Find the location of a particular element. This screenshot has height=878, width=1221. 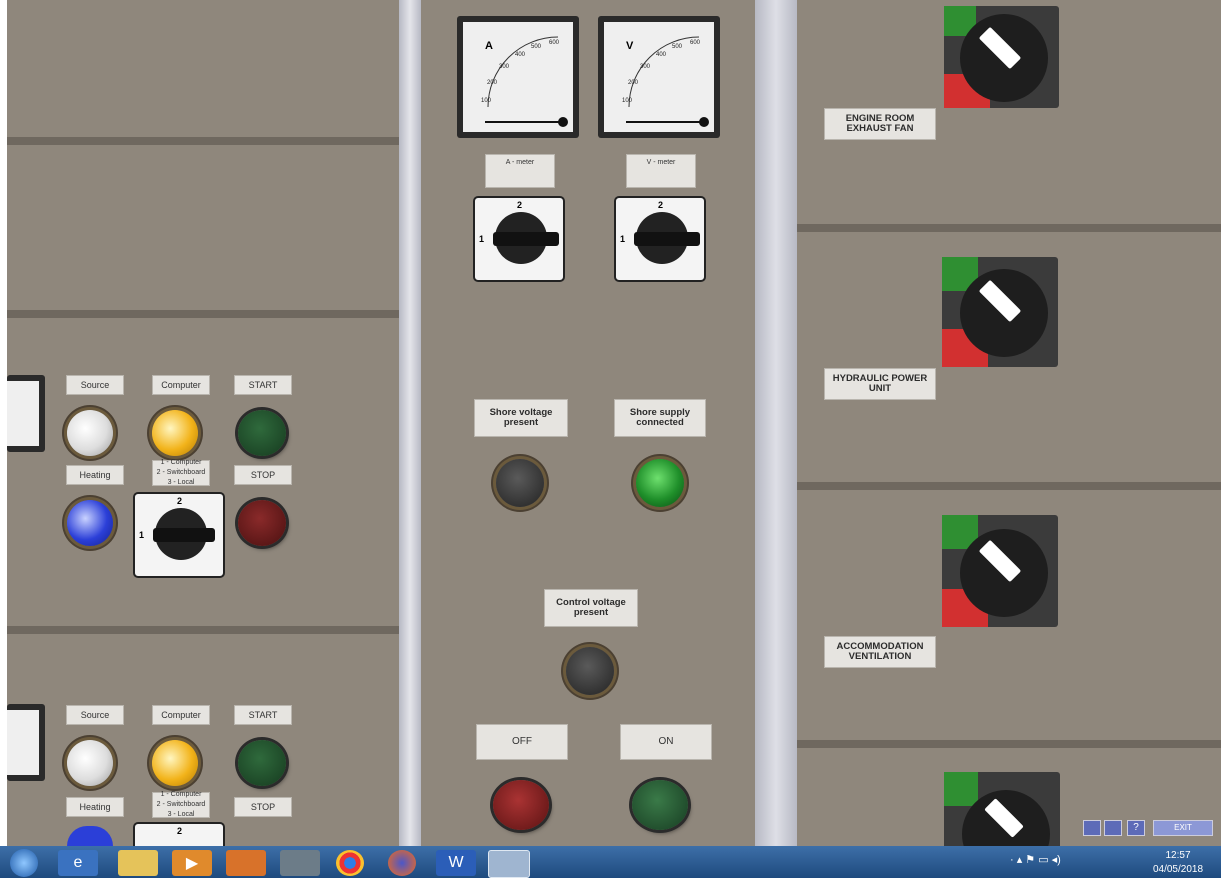

hydraulic-unit-switch is located at coordinates (1000, 312).